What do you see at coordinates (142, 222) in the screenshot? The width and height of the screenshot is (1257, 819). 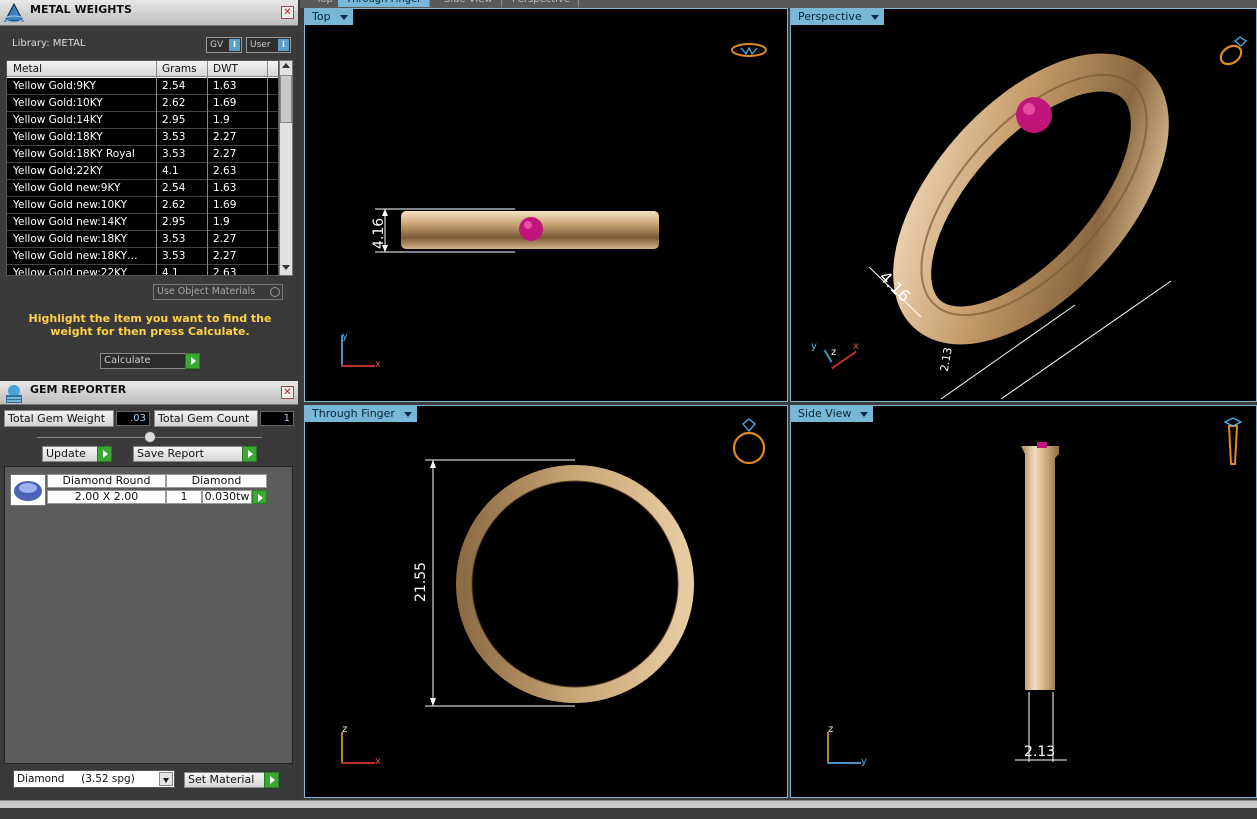 I see `table-row: Yellow Gold new:14KY 2.95 1.9` at bounding box center [142, 222].